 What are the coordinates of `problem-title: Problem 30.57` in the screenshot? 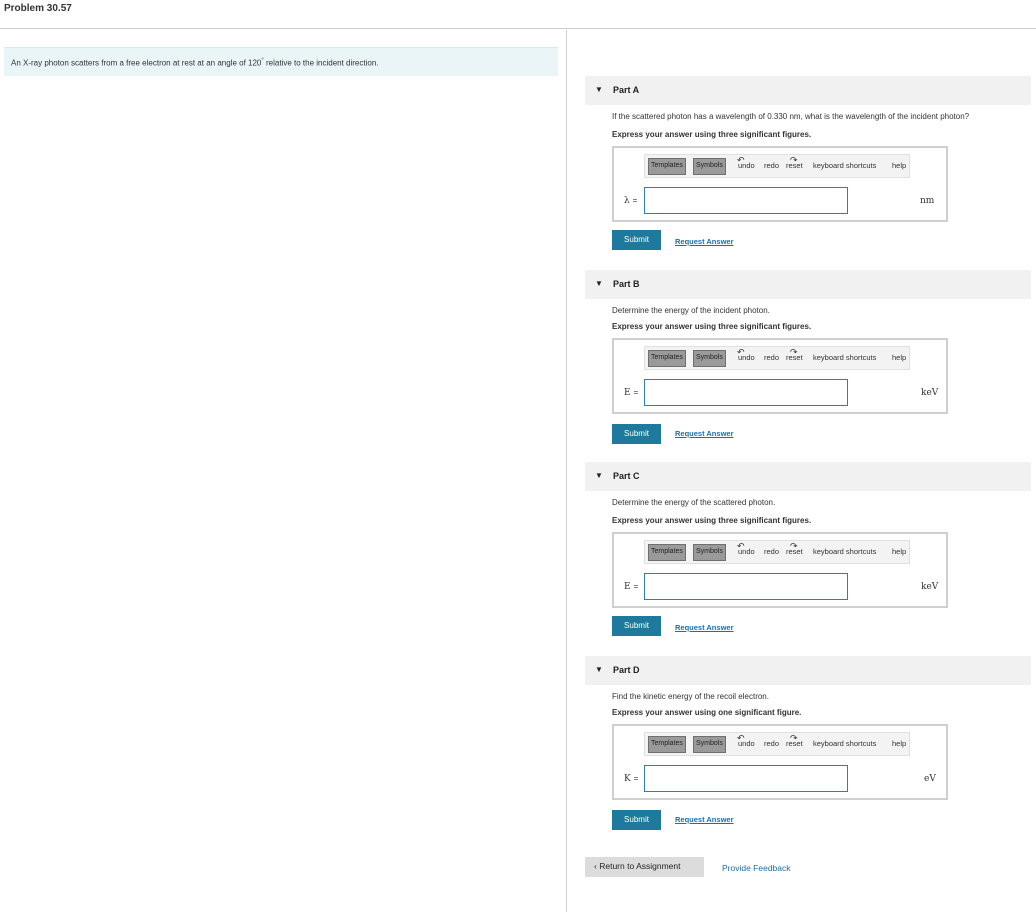 It's located at (38, 8).